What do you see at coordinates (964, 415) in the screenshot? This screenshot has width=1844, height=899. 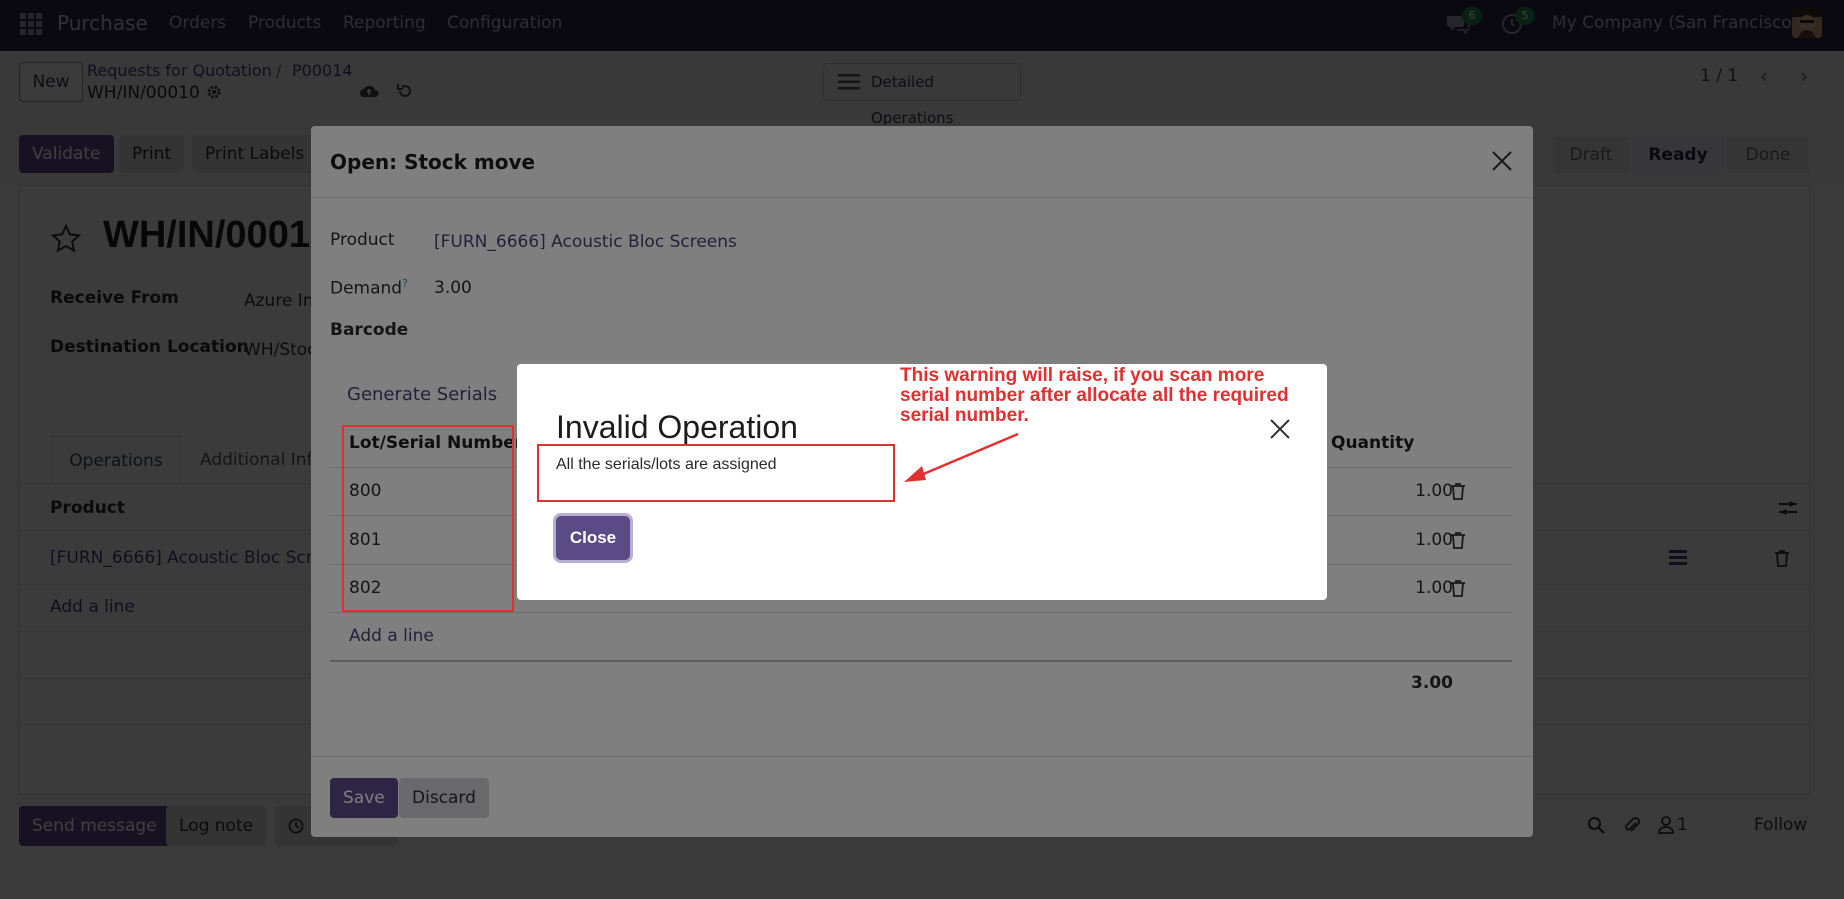 I see `annotation-line-3: serial number.` at bounding box center [964, 415].